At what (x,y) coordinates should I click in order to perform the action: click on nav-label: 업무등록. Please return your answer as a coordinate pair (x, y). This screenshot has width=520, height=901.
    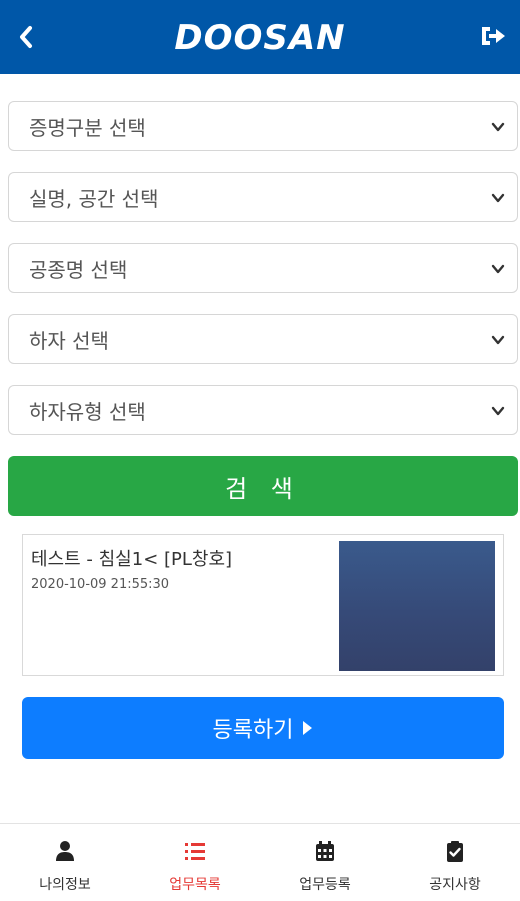
    Looking at the image, I should click on (325, 885).